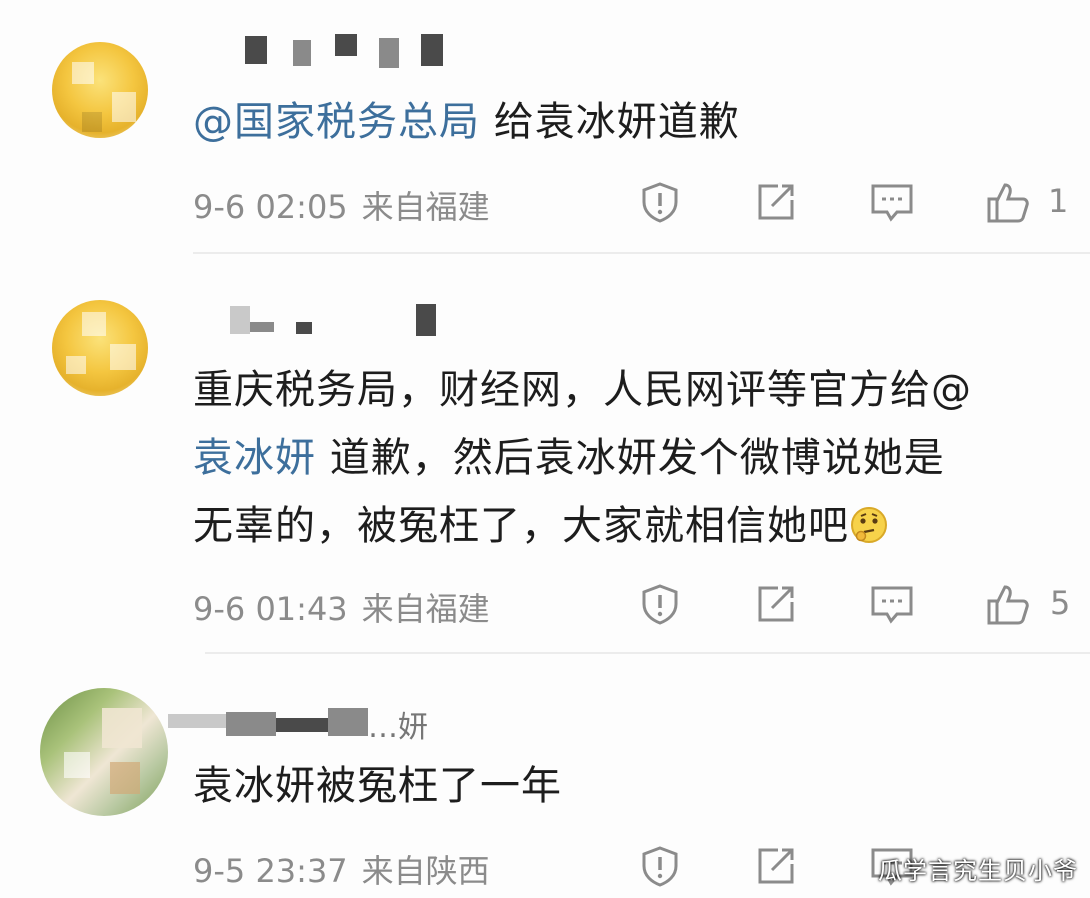 The width and height of the screenshot is (1090, 898). I want to click on mention-link: 袁冰妍, so click(254, 458).